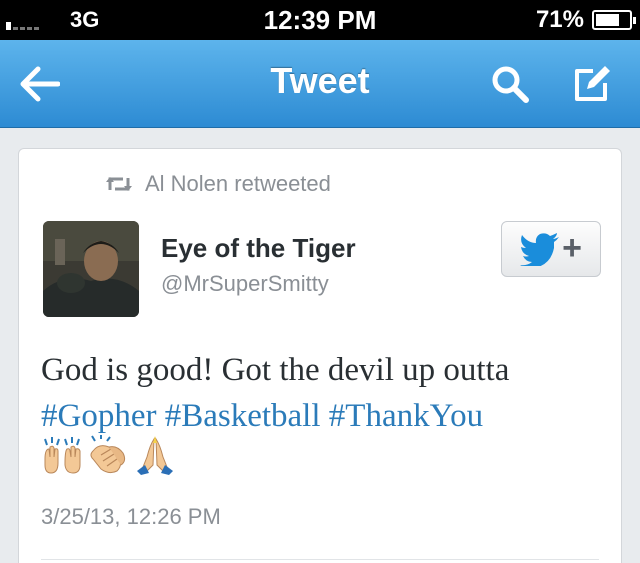 The height and width of the screenshot is (563, 640). I want to click on clapping-hands-icon, so click(108, 454).